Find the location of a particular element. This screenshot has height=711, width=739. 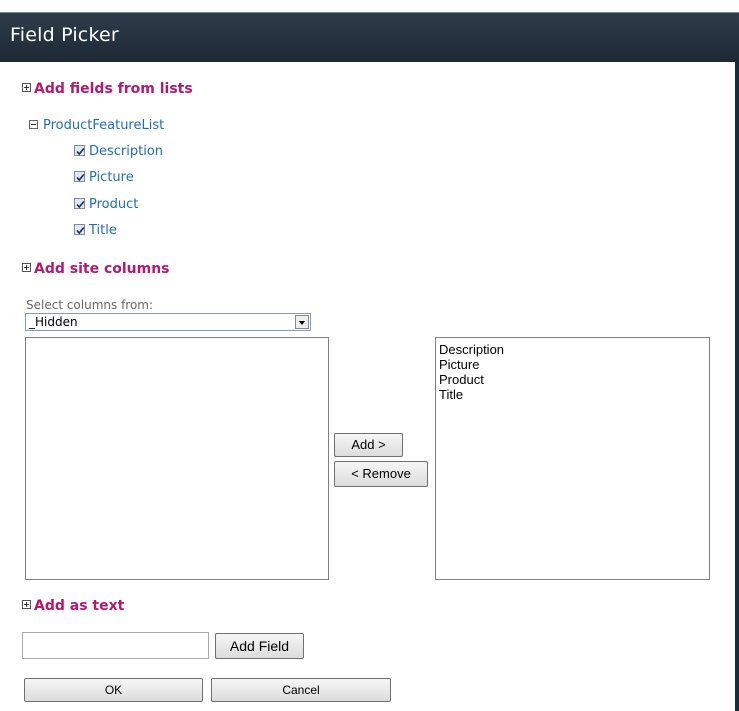

section-label: Add fields from lists is located at coordinates (113, 89).